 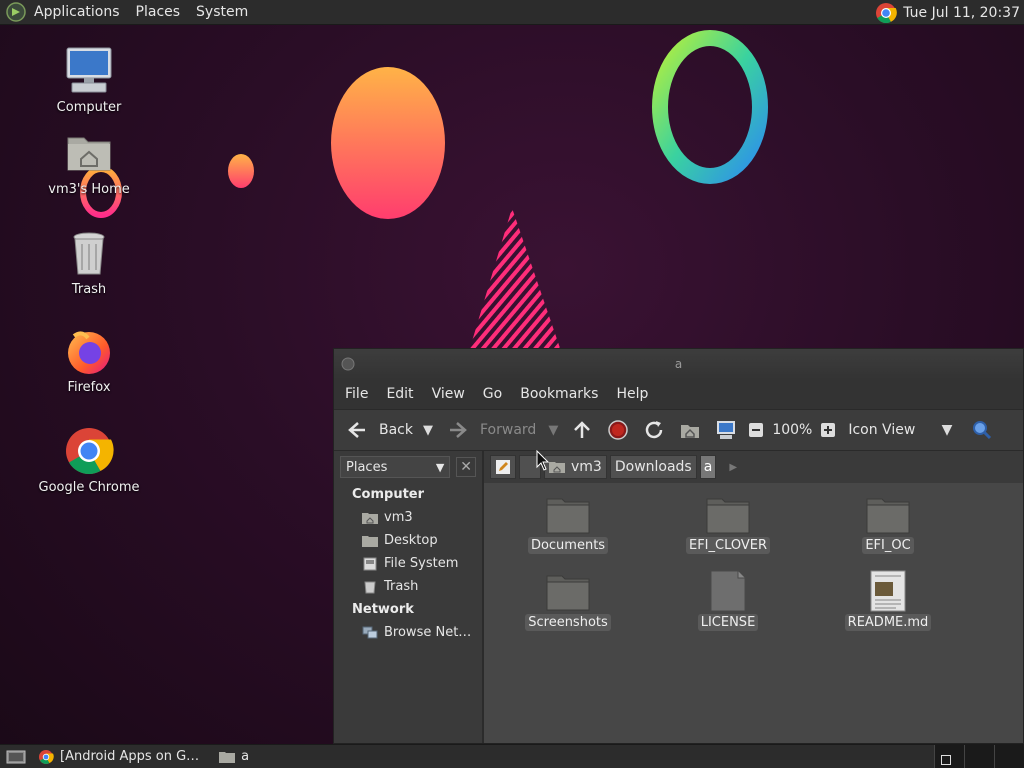 I want to click on pencil-icon, so click(x=503, y=467).